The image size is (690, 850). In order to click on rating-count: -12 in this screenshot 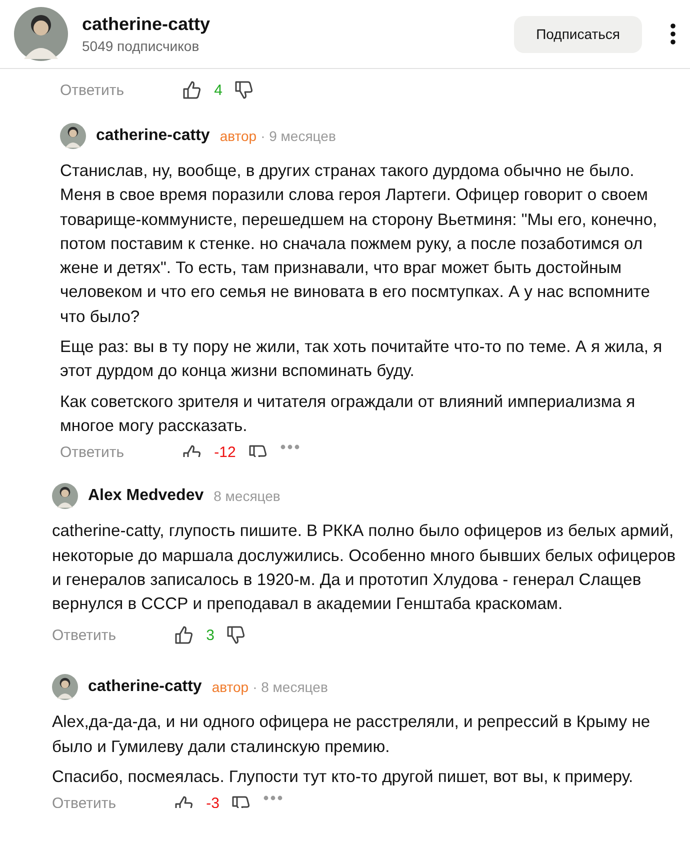, I will do `click(225, 451)`.